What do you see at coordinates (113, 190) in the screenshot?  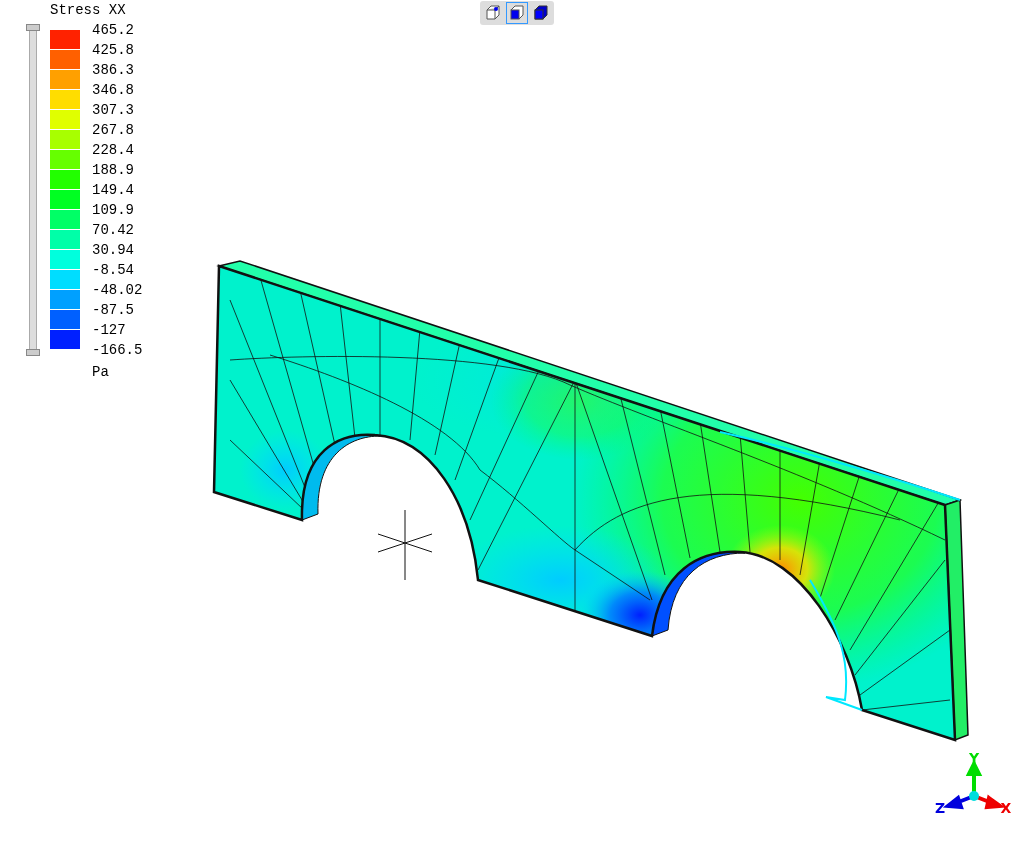 I see `legend-value: 149.4` at bounding box center [113, 190].